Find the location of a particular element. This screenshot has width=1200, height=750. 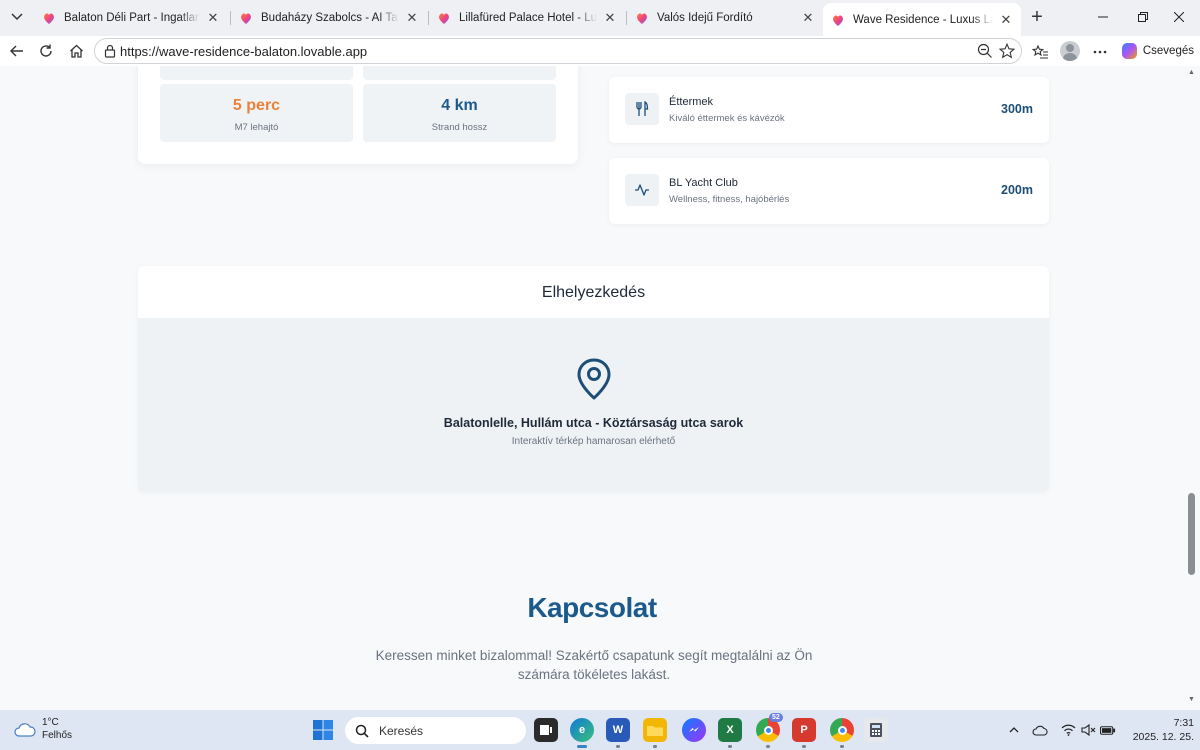

tab-lillafured: Lillafüred Palace Hotel - Luxury Hotel ✕ is located at coordinates (527, 18).